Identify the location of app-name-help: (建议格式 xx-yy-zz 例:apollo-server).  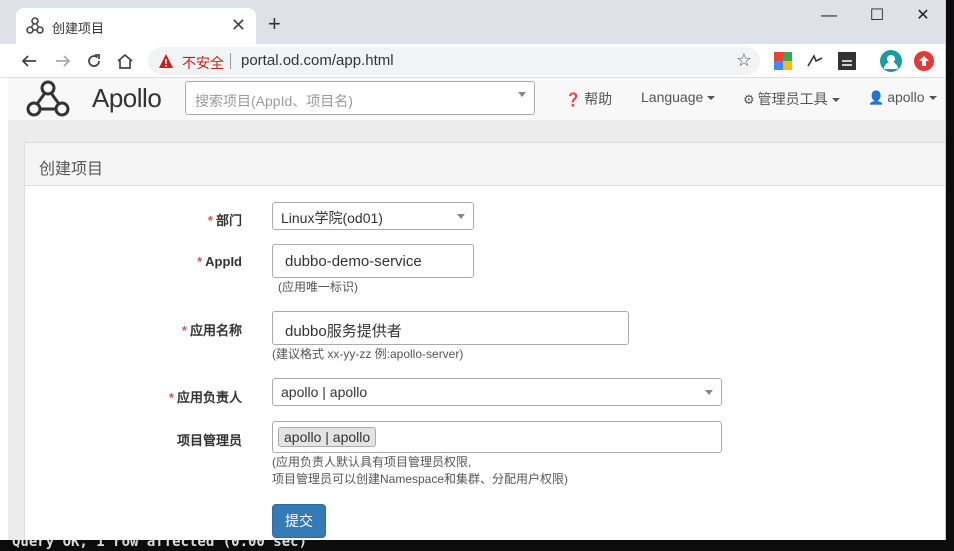
(368, 354).